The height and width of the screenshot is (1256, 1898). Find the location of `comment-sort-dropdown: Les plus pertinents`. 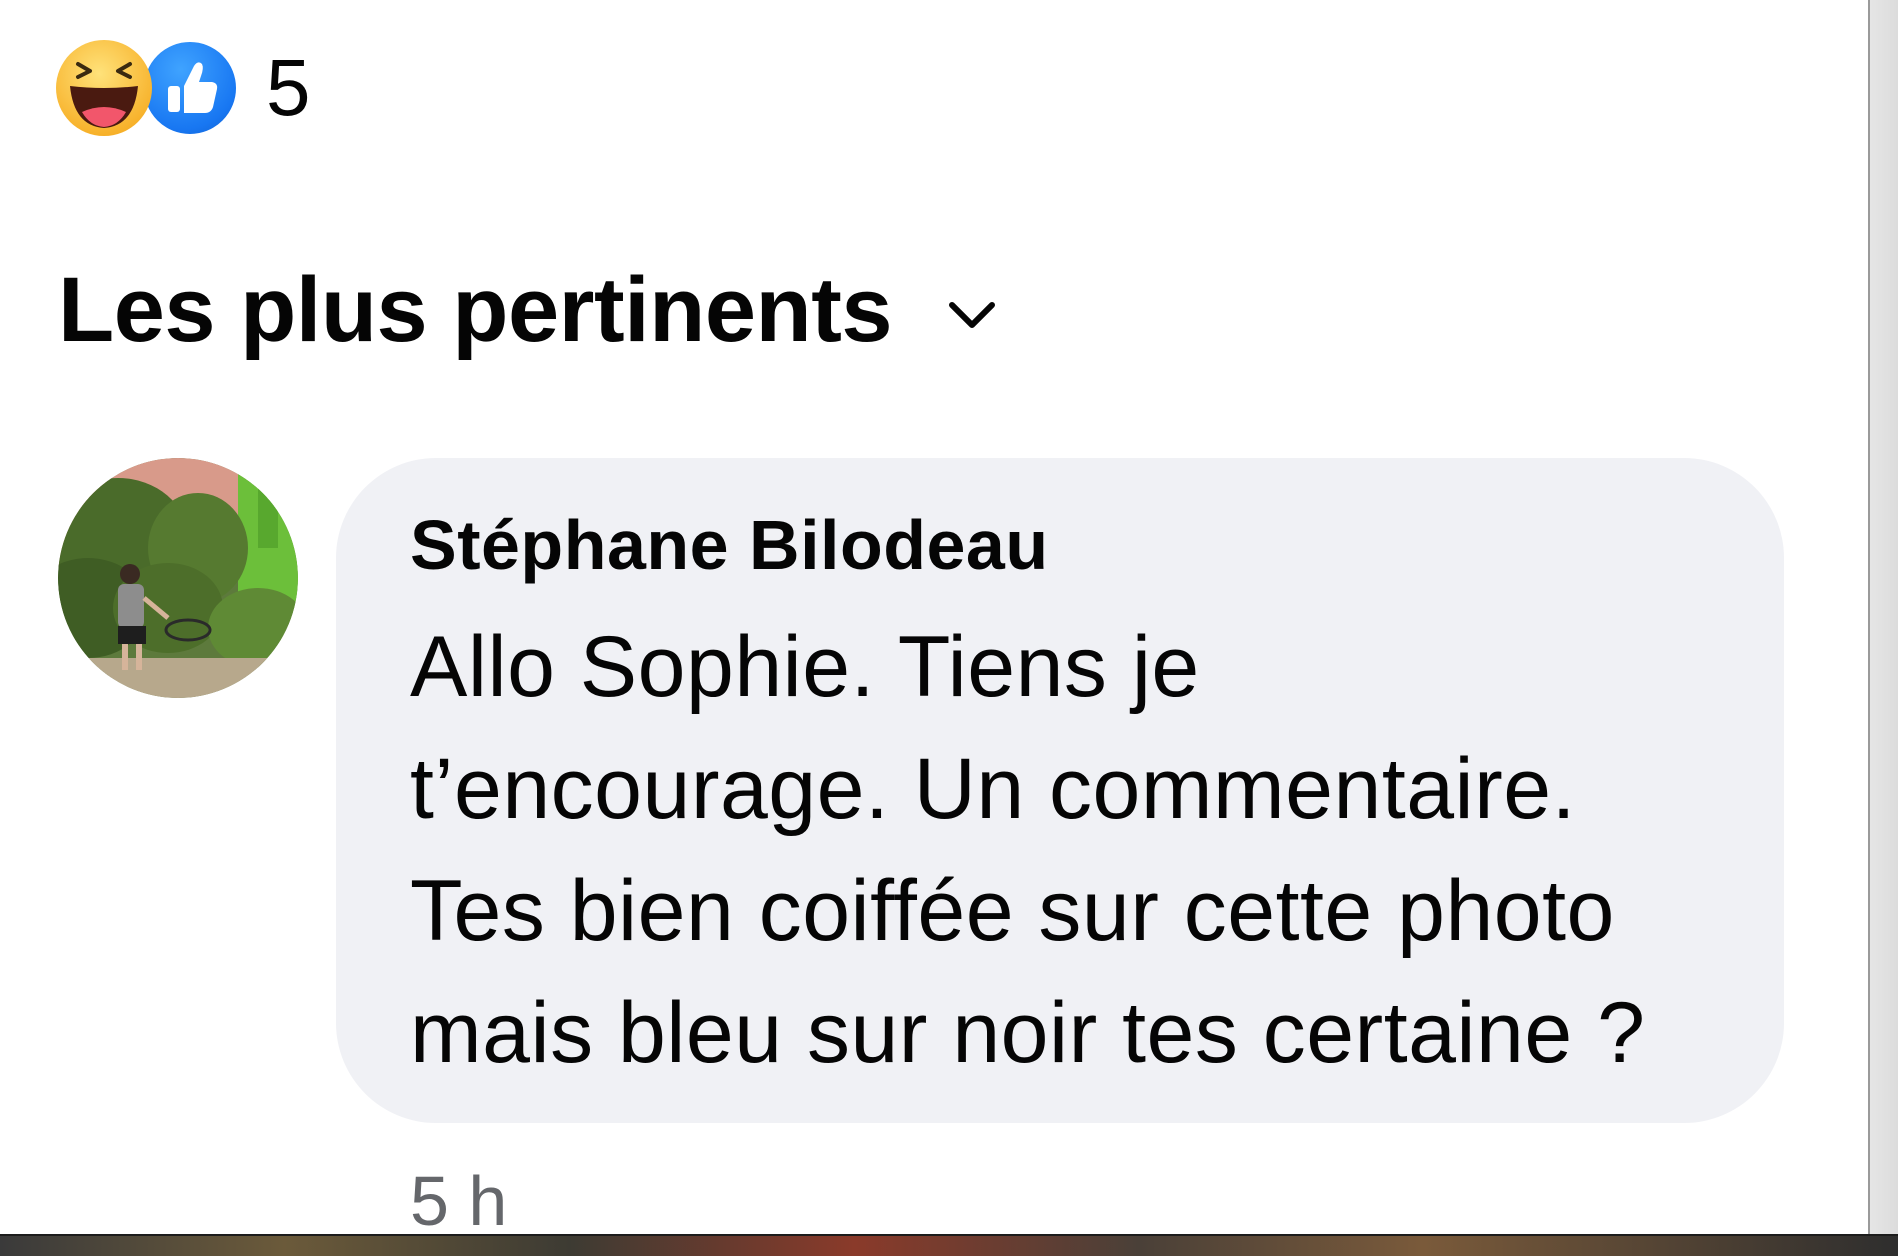

comment-sort-dropdown: Les plus pertinents is located at coordinates (528, 310).